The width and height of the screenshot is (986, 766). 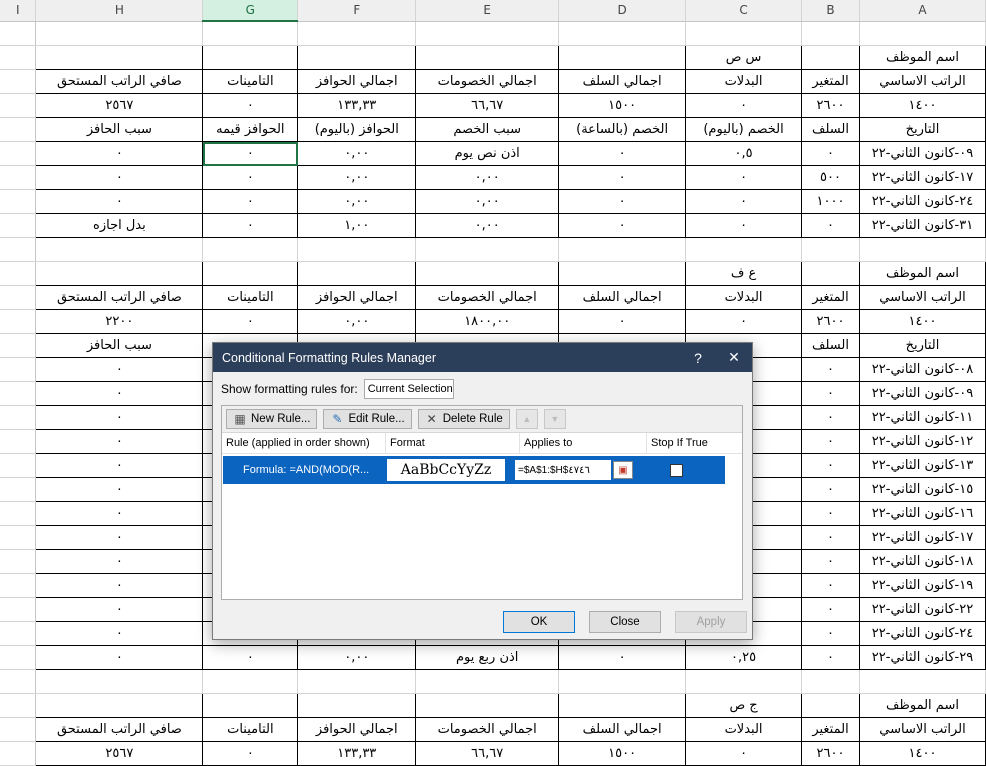 What do you see at coordinates (830, 129) in the screenshot?
I see `cell-b5: السلف` at bounding box center [830, 129].